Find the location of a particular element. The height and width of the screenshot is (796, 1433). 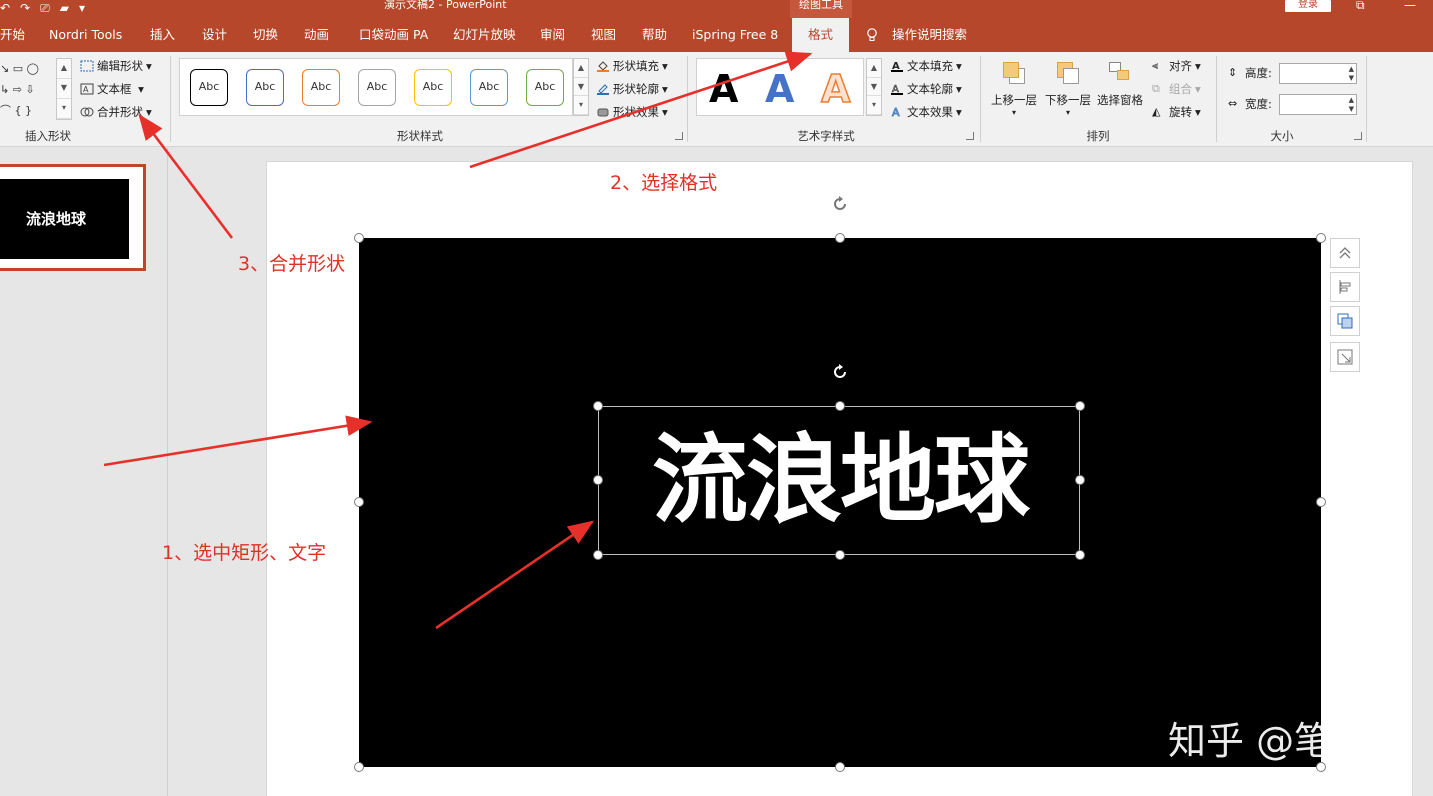

shapes-gallery: ↘ ▭ ◯ ↳ ⇨ ⇩ ⌒ { } is located at coordinates (28, 90).